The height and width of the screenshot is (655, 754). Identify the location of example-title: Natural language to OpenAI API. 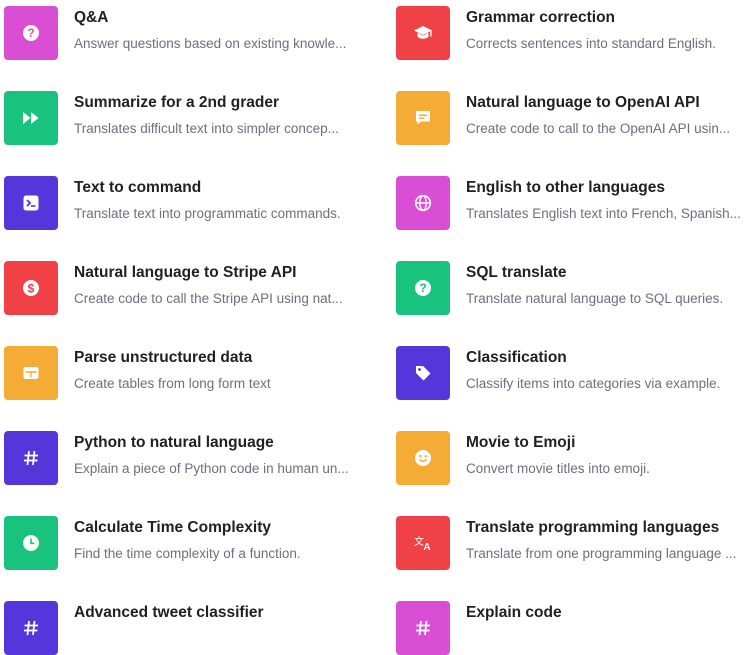
(583, 102).